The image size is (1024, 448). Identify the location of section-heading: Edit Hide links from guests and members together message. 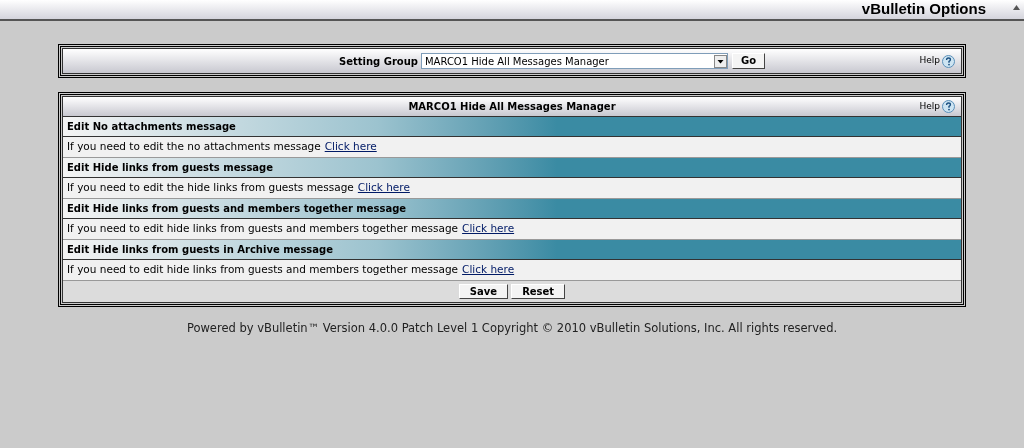
(237, 209).